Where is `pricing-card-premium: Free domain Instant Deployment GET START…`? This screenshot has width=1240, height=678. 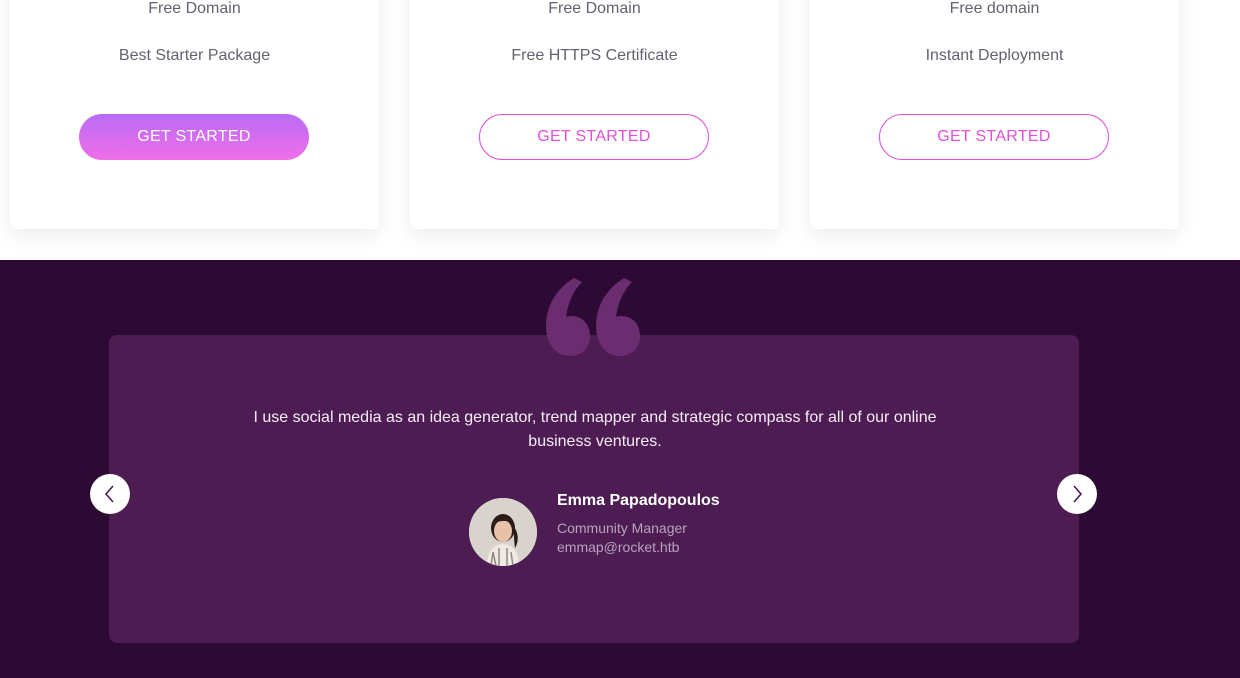 pricing-card-premium: Free domain Instant Deployment GET START… is located at coordinates (994, 114).